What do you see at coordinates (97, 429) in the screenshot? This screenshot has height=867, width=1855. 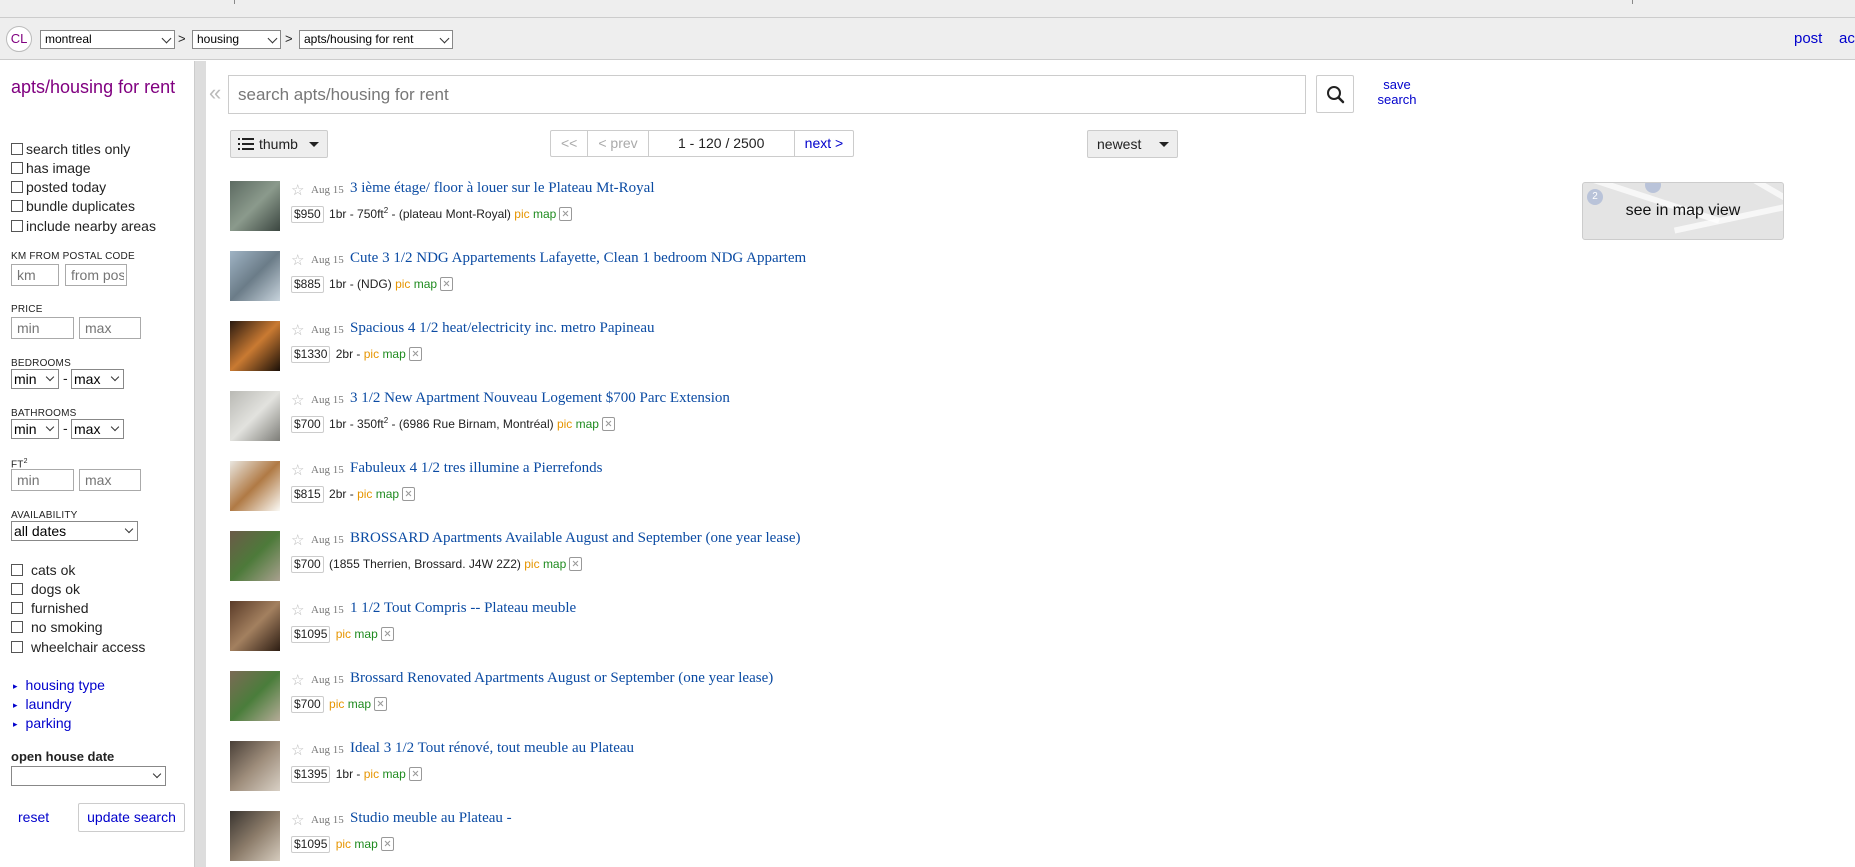 I see `bathrooms-max-select: max` at bounding box center [97, 429].